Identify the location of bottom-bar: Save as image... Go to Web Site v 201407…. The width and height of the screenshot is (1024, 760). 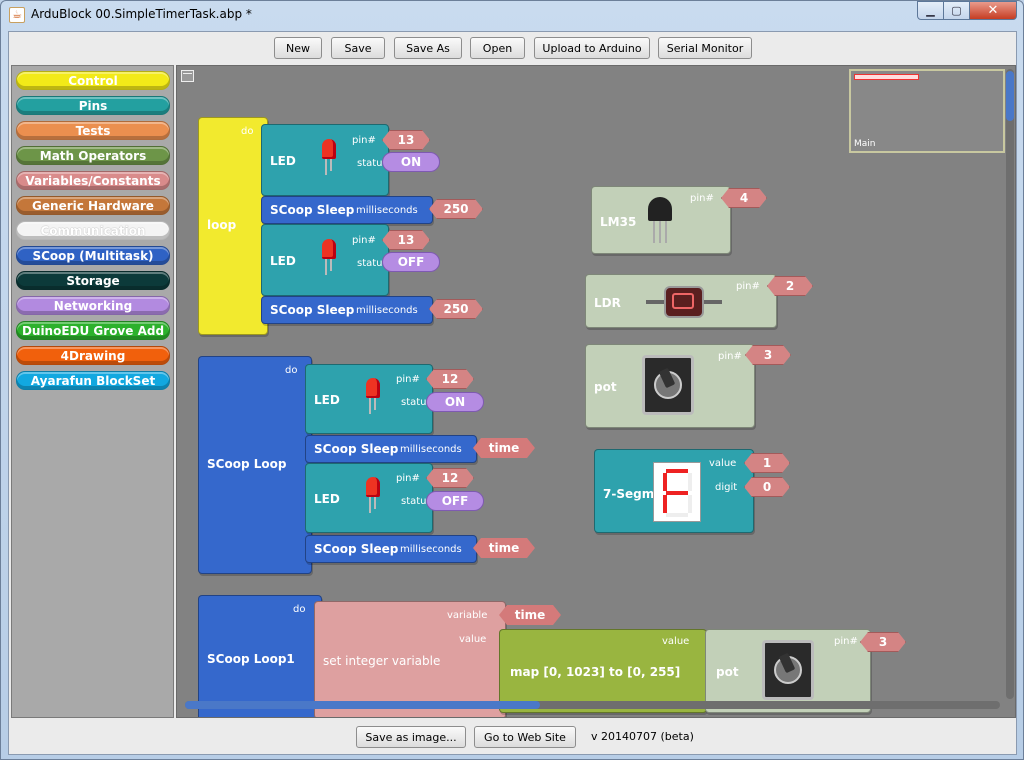
(512, 737).